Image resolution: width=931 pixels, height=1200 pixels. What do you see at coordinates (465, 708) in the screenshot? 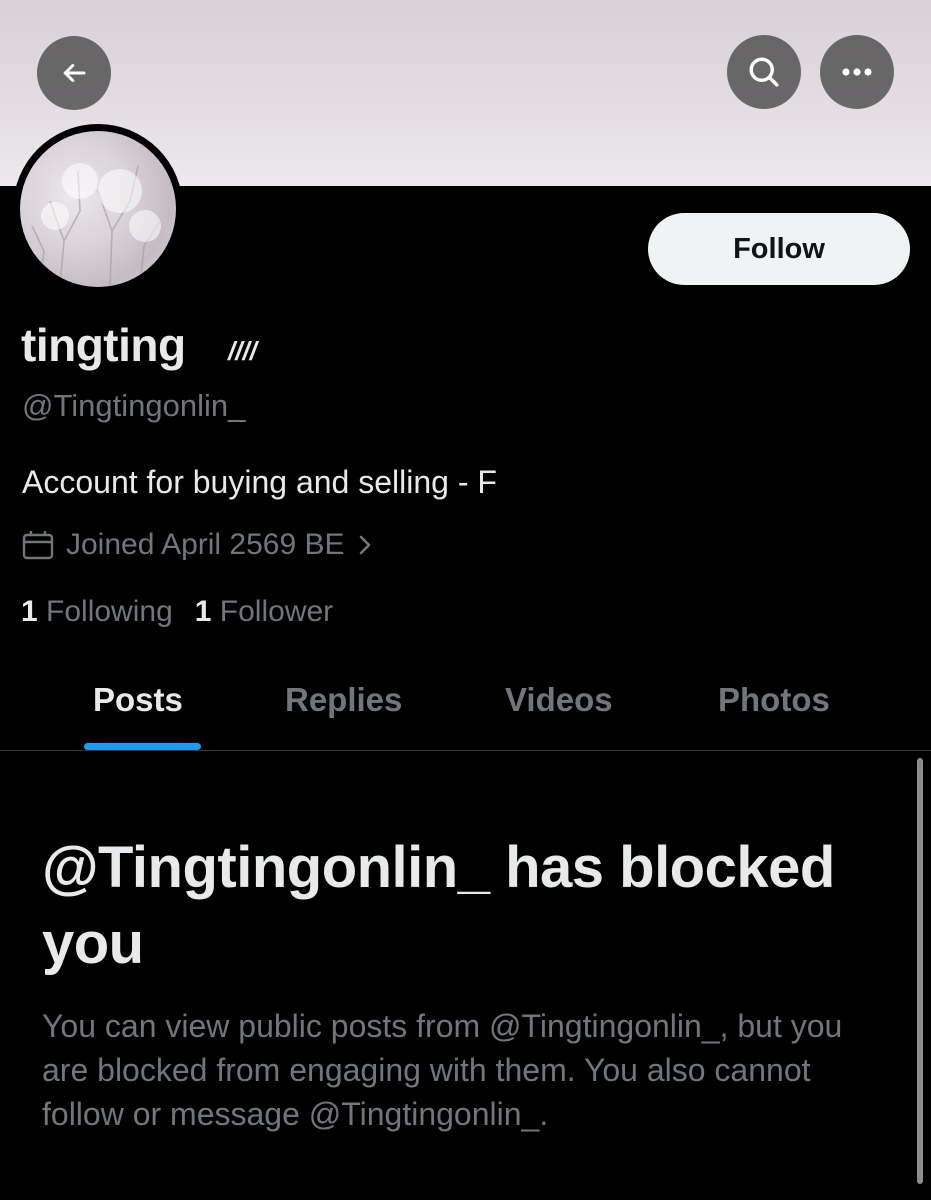
I see `profile-tabs: Posts Replies Videos Photos` at bounding box center [465, 708].